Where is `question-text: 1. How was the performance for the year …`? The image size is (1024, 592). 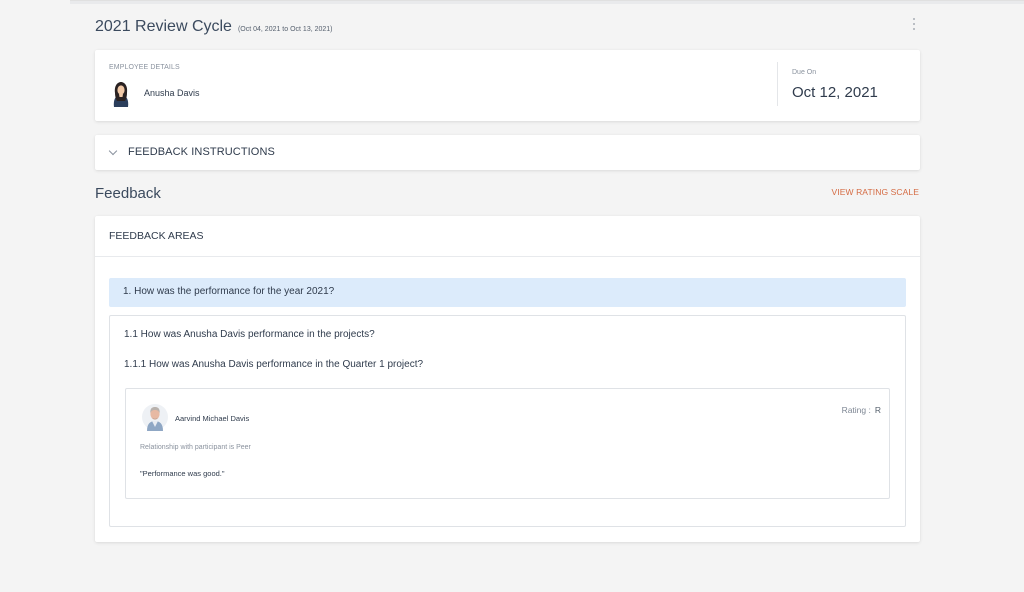
question-text: 1. How was the performance for the year … is located at coordinates (229, 291).